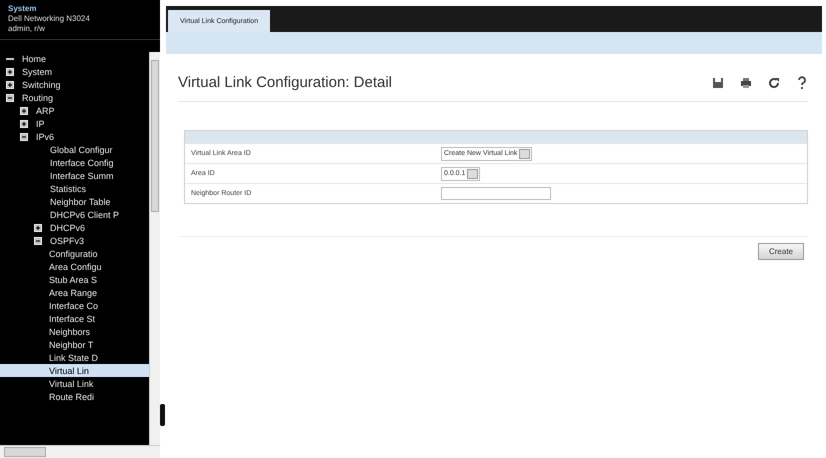  Describe the element at coordinates (718, 83) in the screenshot. I see `save-icon` at that location.